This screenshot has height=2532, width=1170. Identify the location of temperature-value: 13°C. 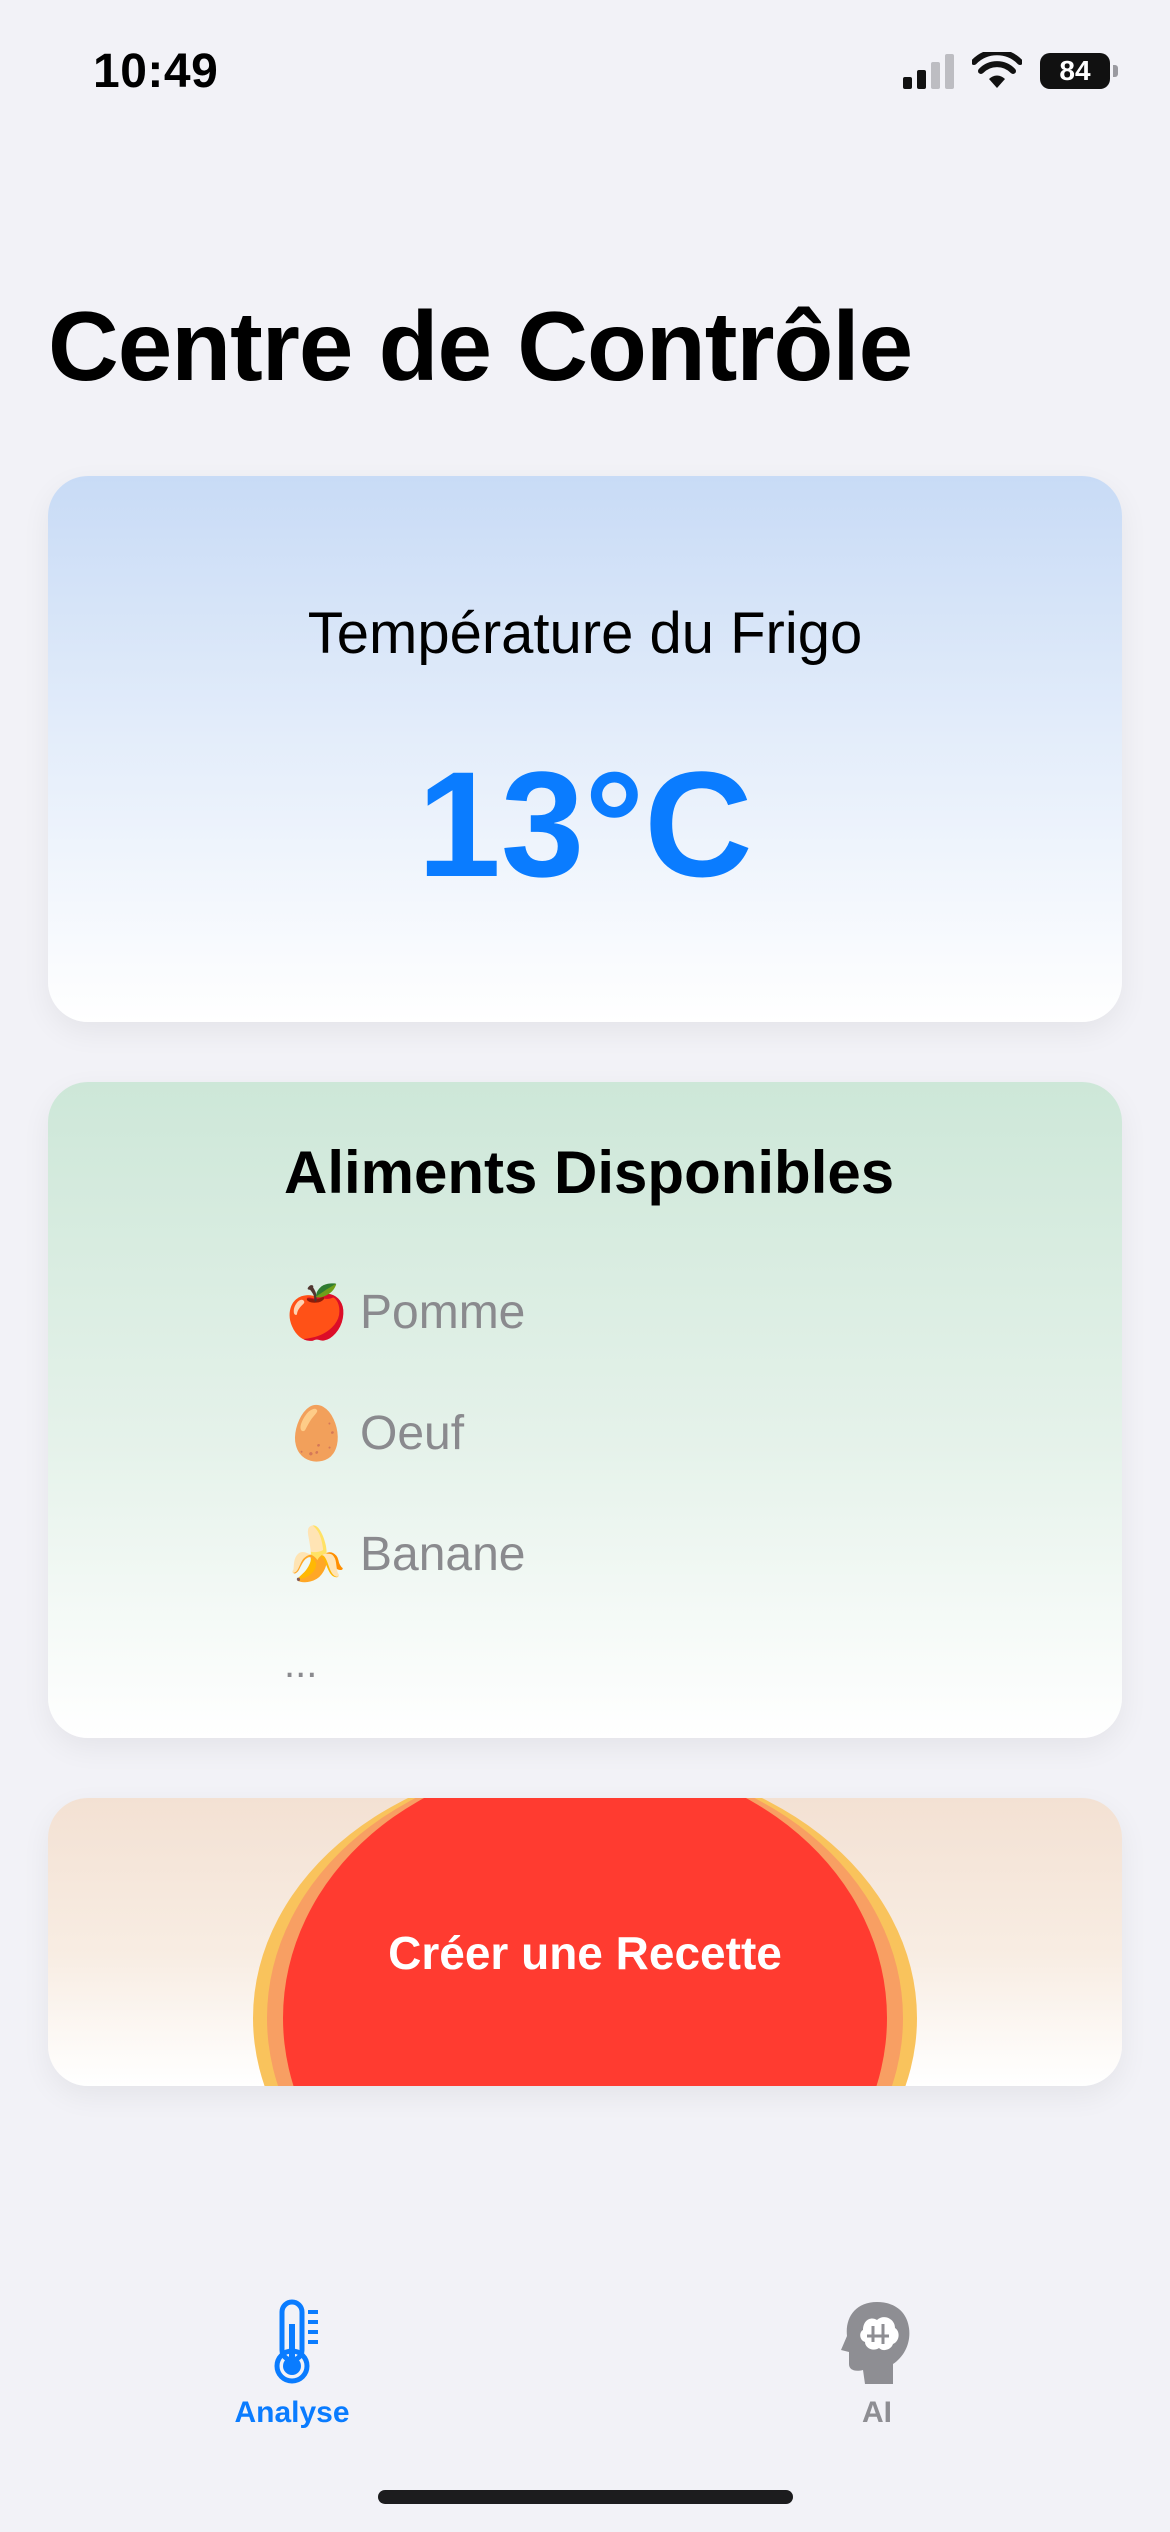
(585, 824).